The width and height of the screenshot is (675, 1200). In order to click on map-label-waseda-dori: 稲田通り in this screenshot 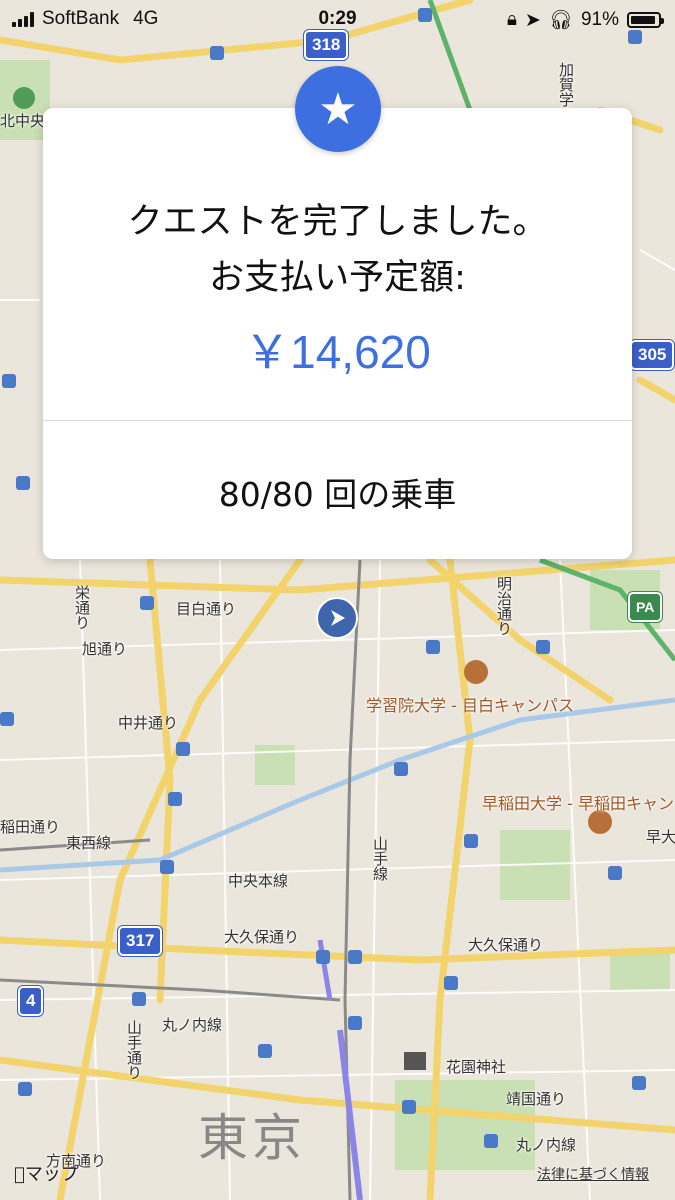, I will do `click(30, 827)`.